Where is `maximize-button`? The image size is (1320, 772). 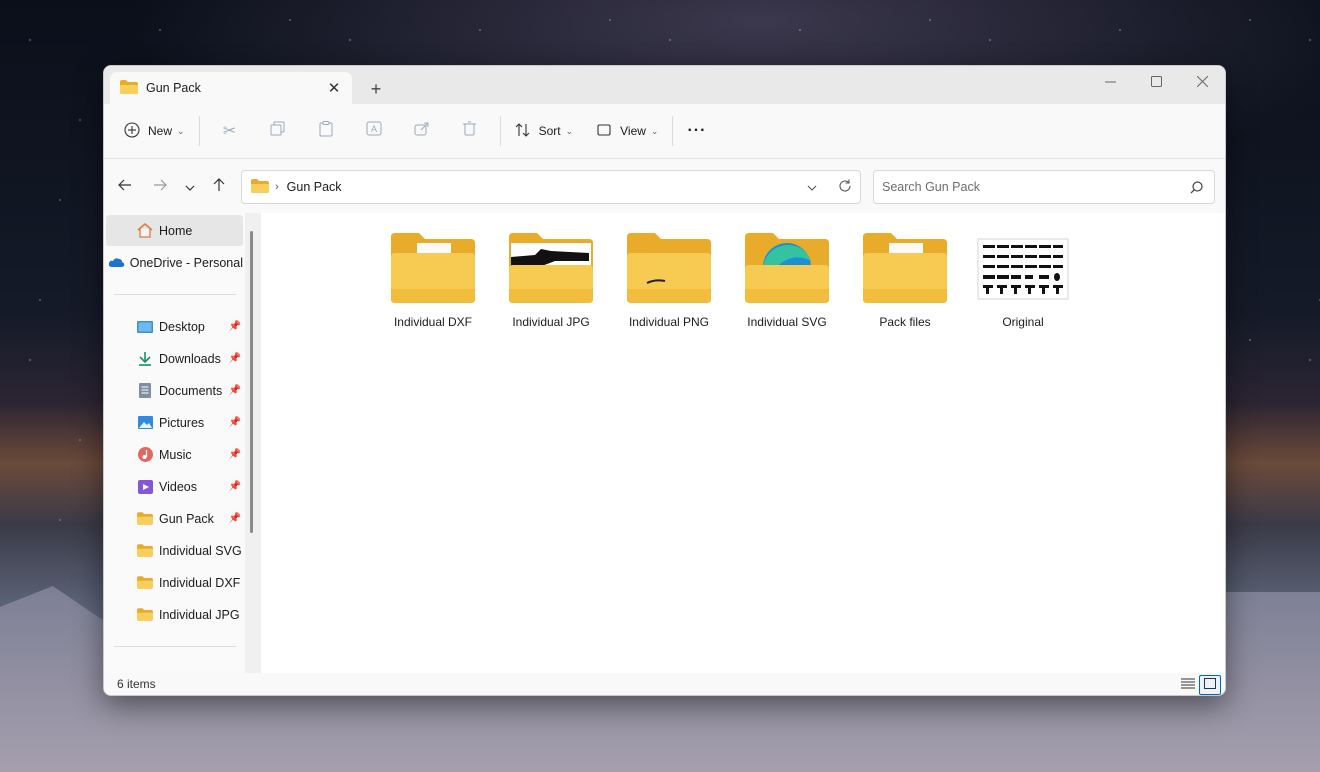
maximize-button is located at coordinates (1156, 81).